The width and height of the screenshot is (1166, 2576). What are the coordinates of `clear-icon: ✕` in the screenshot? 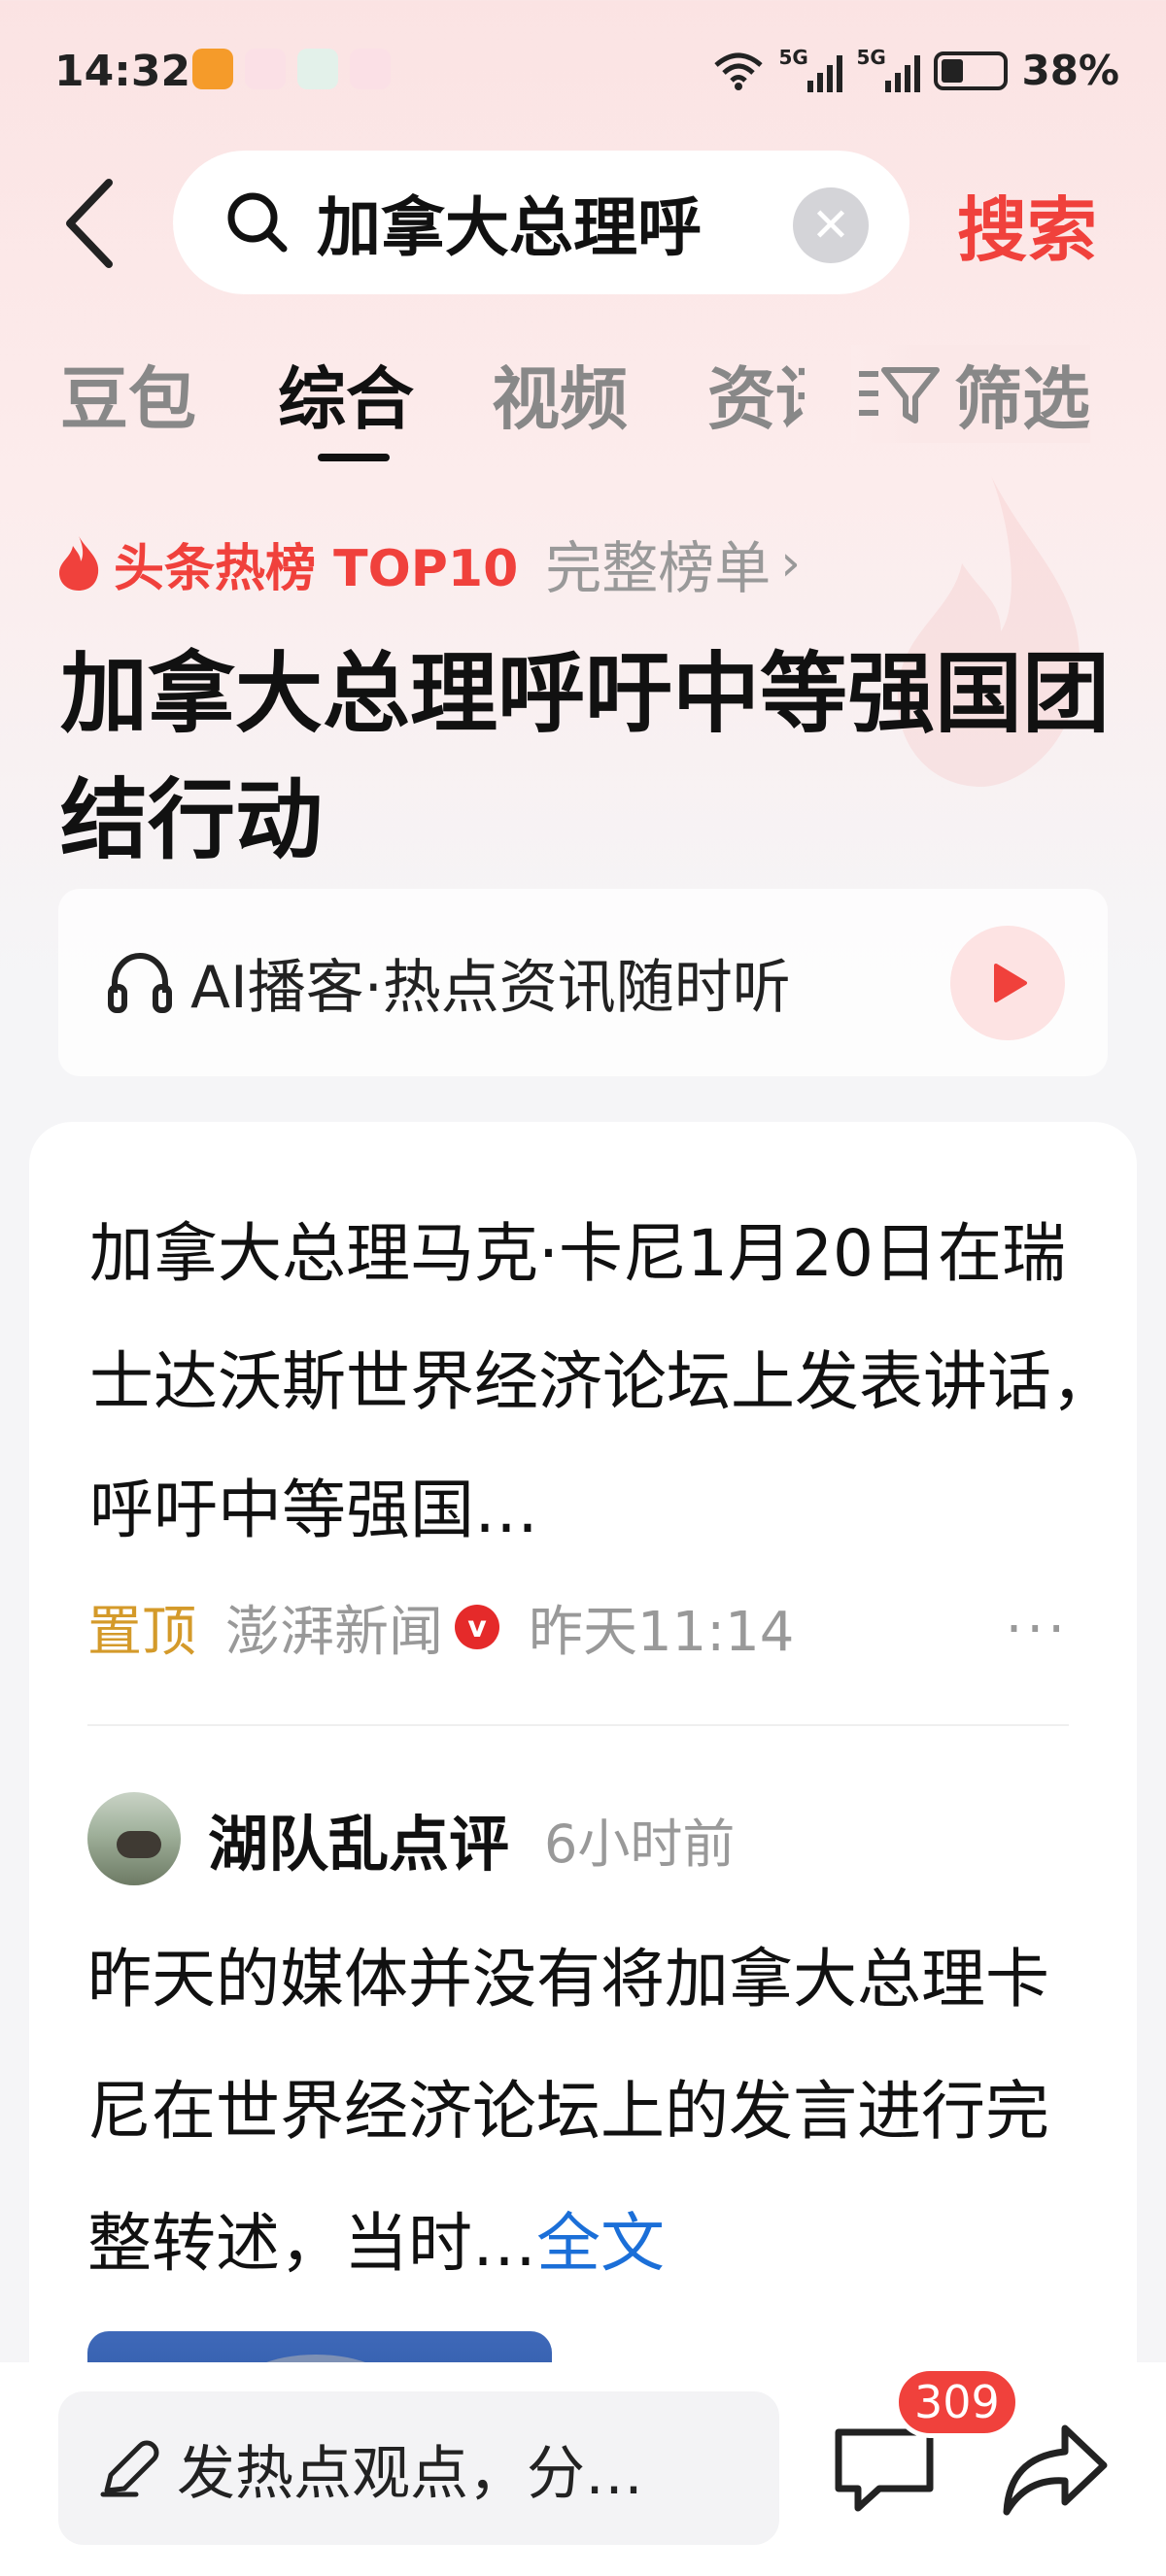 It's located at (831, 225).